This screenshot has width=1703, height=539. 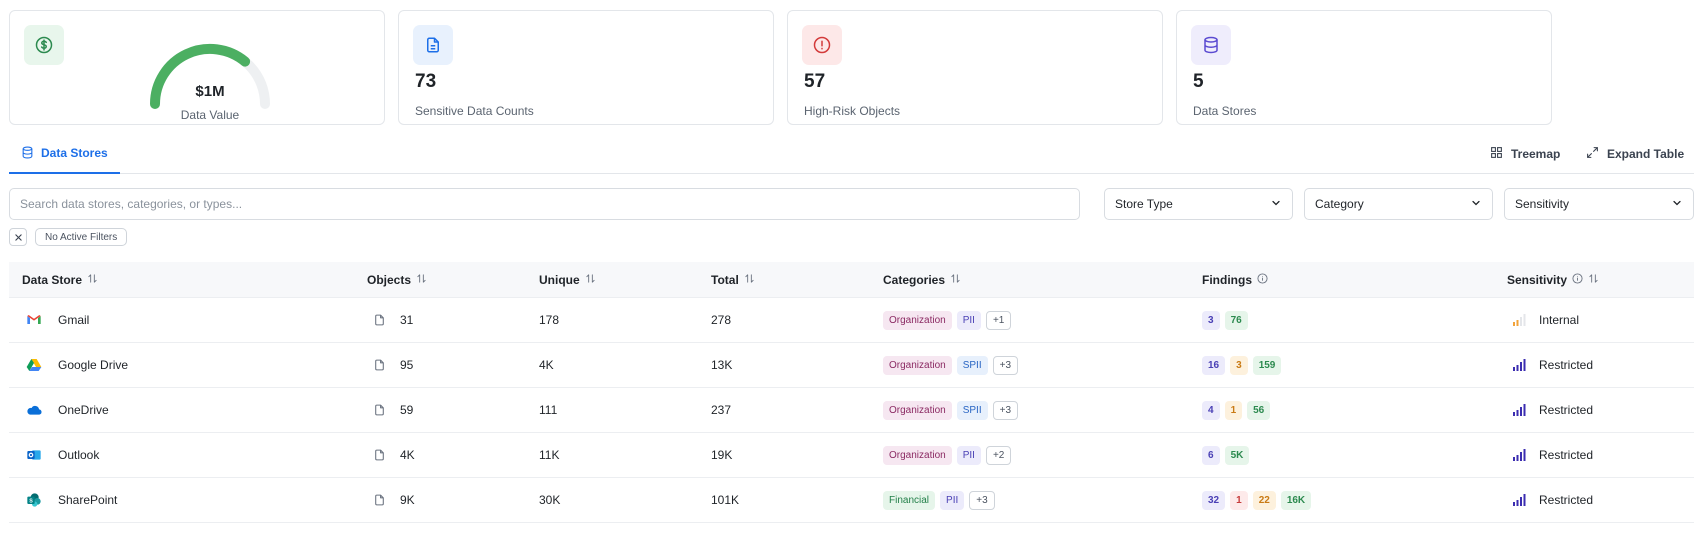 What do you see at coordinates (1214, 365) in the screenshot?
I see `finding-badge: 16` at bounding box center [1214, 365].